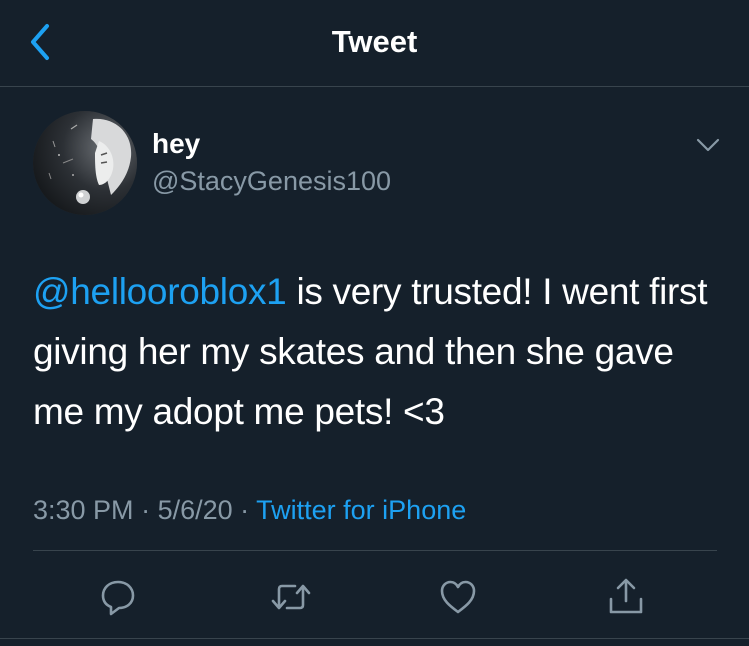  I want to click on retweet-icon, so click(291, 597).